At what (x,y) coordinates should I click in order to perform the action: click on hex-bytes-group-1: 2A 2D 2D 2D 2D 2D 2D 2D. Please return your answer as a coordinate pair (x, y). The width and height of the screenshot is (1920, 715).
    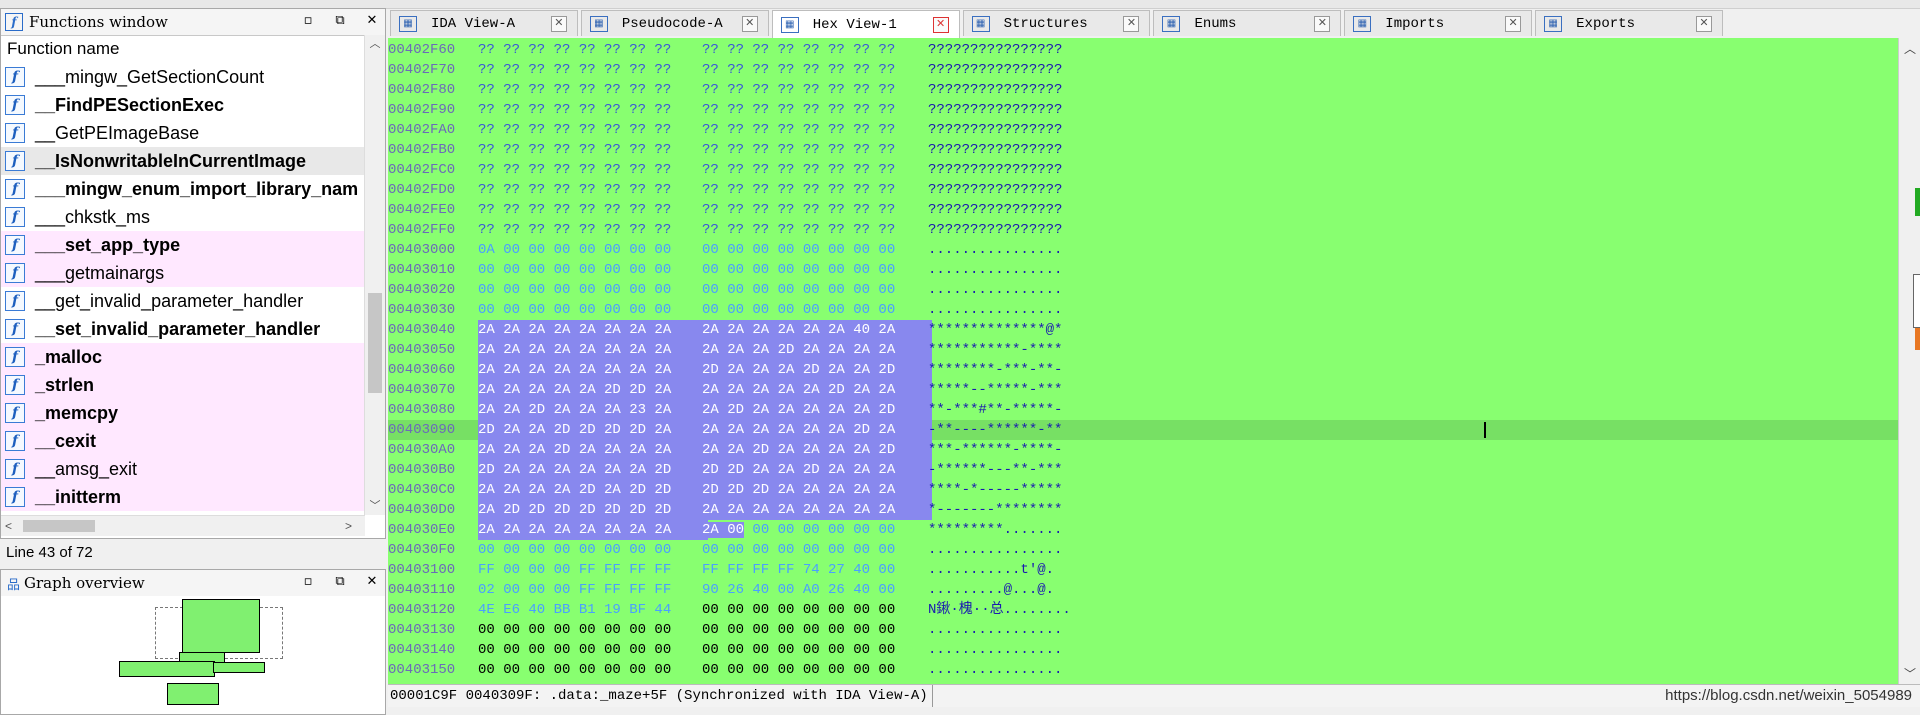
    Looking at the image, I should click on (593, 510).